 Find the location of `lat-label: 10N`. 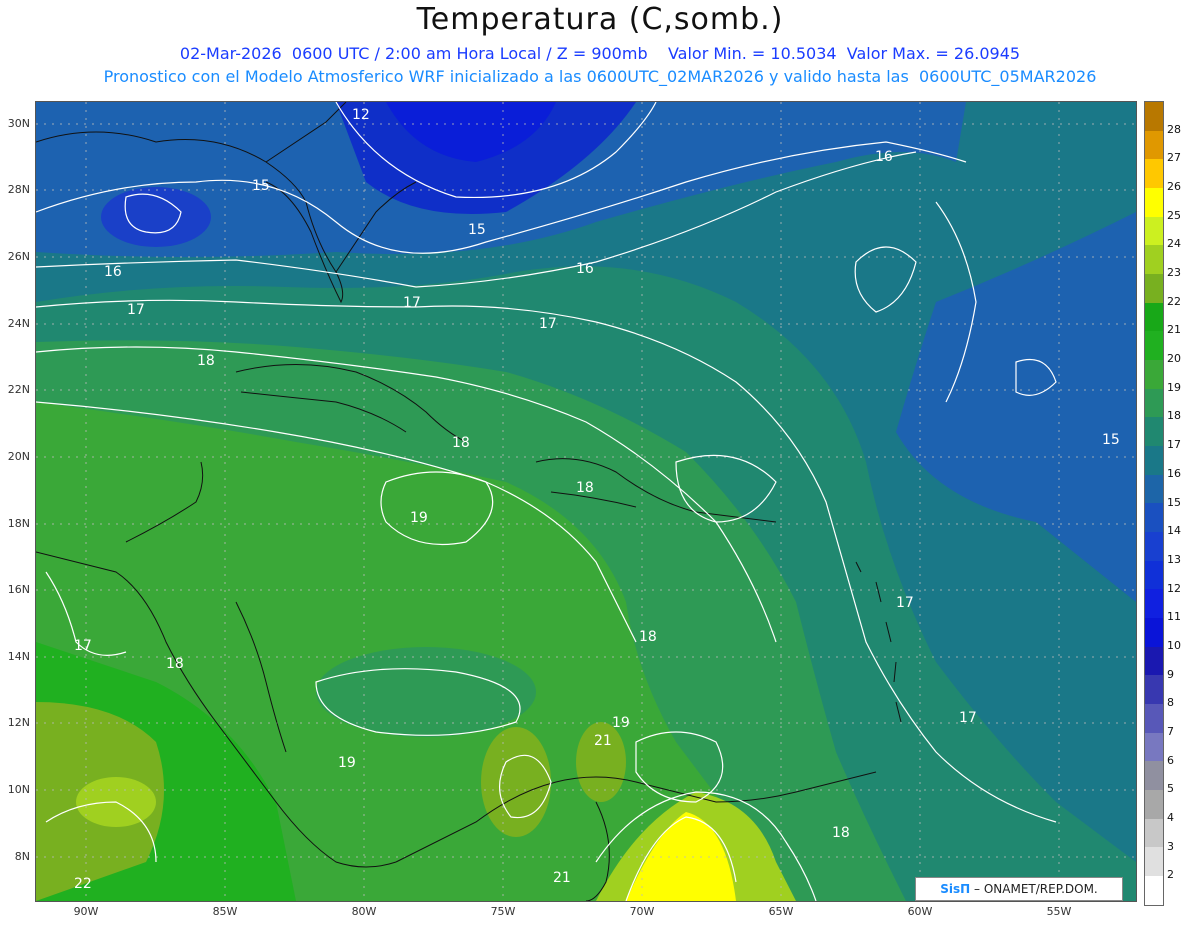

lat-label: 10N is located at coordinates (18, 789).